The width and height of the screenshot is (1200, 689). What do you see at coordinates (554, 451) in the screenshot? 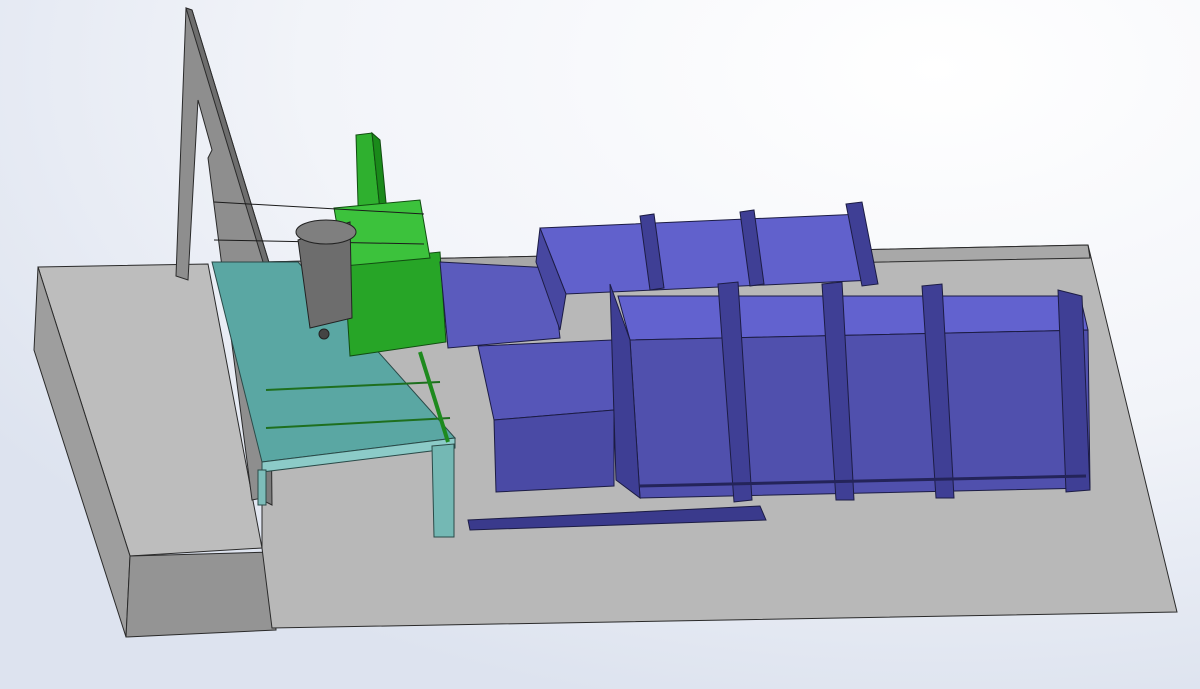
I see `hopper-front-skirt` at bounding box center [554, 451].